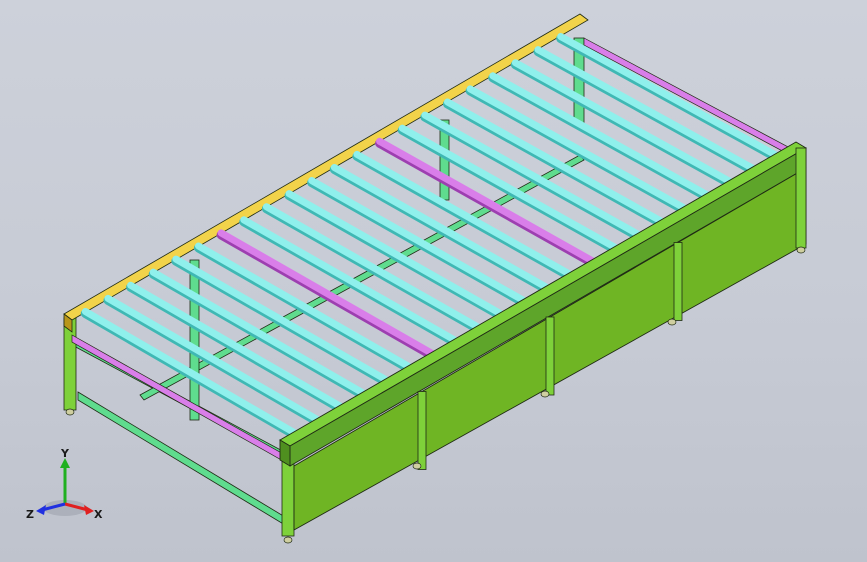 The image size is (867, 562). I want to click on z-axis-label: Z, so click(30, 514).